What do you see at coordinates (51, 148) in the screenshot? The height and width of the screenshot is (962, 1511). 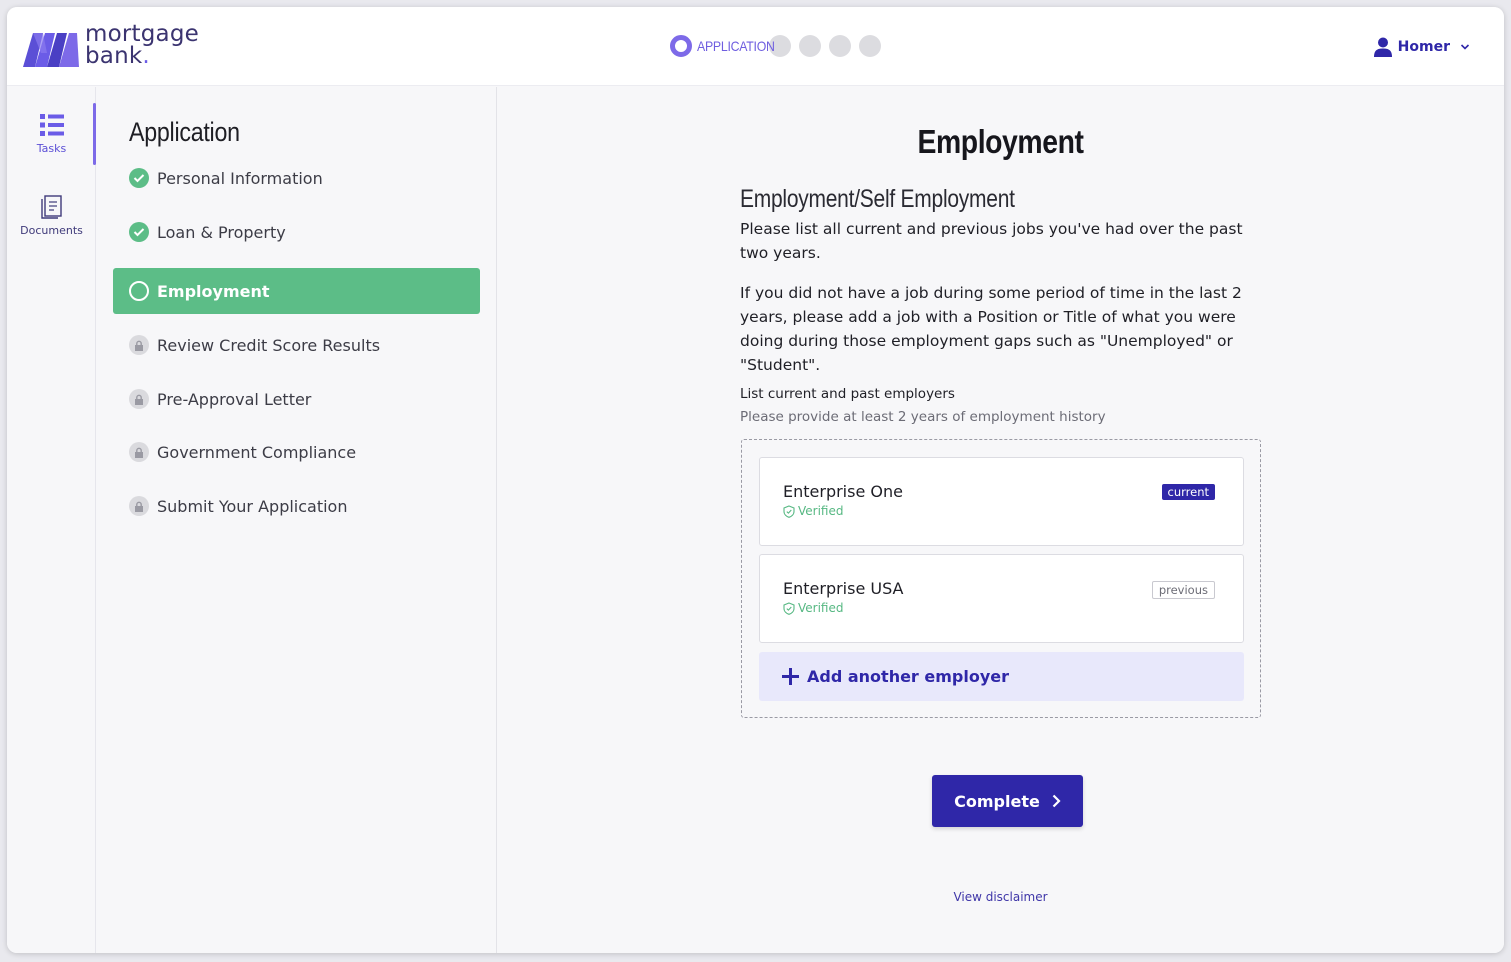 I see `rail-tasks-label: Tasks` at bounding box center [51, 148].